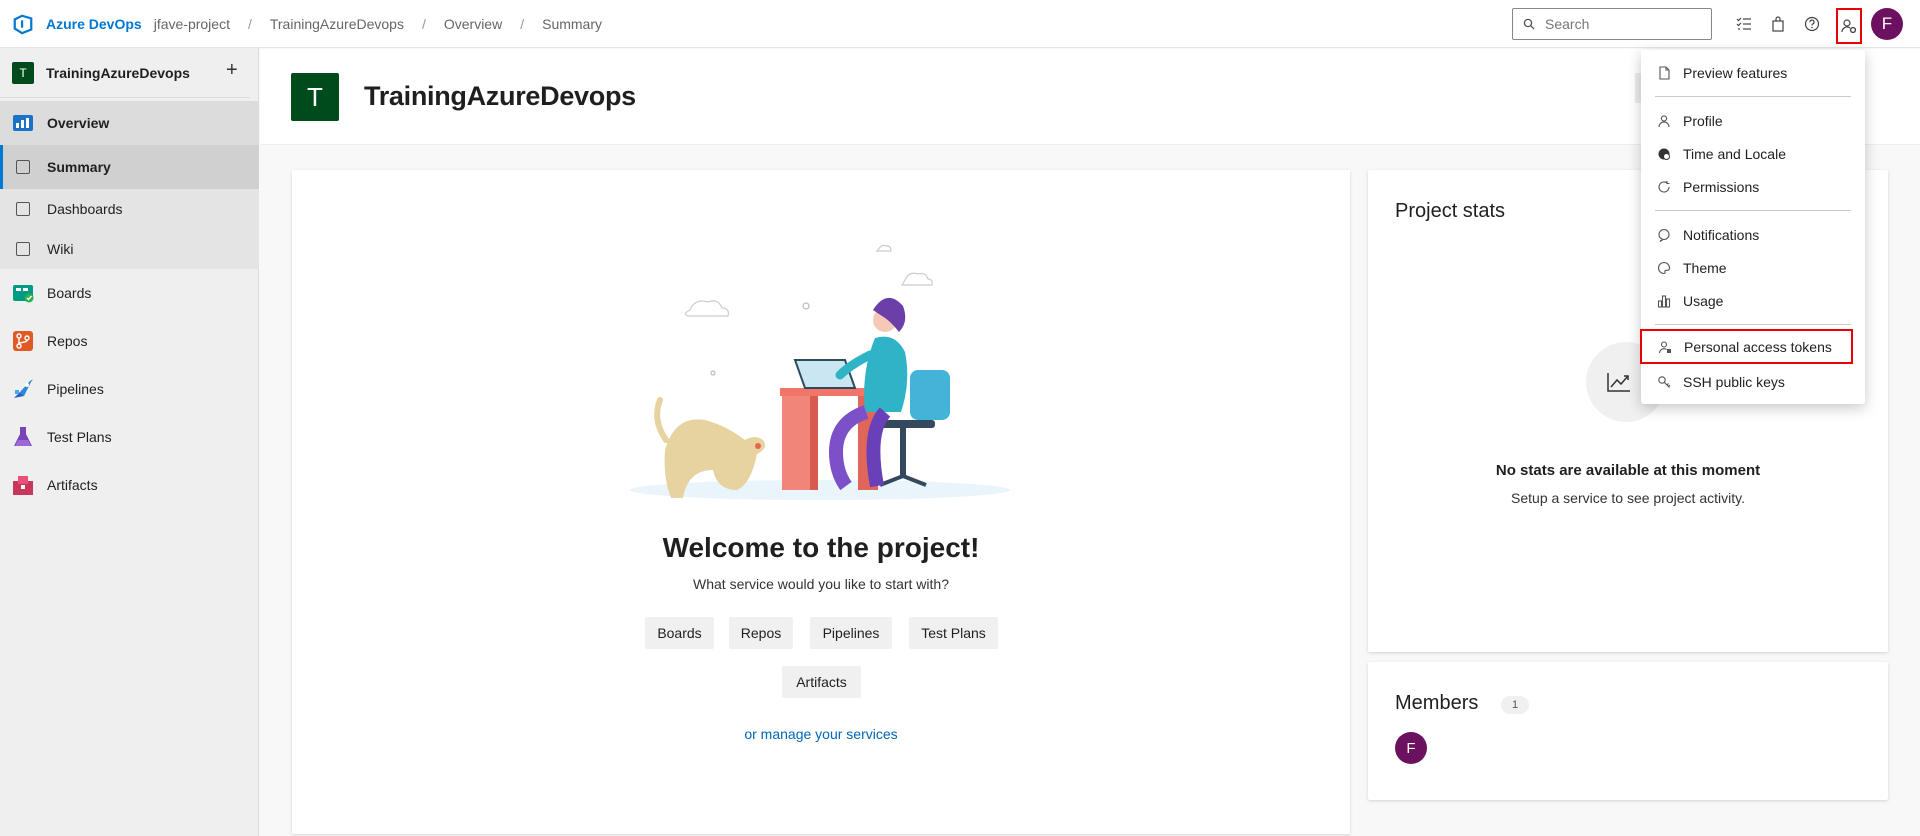 This screenshot has height=836, width=1920. What do you see at coordinates (23, 249) in the screenshot?
I see `wiki-icon` at bounding box center [23, 249].